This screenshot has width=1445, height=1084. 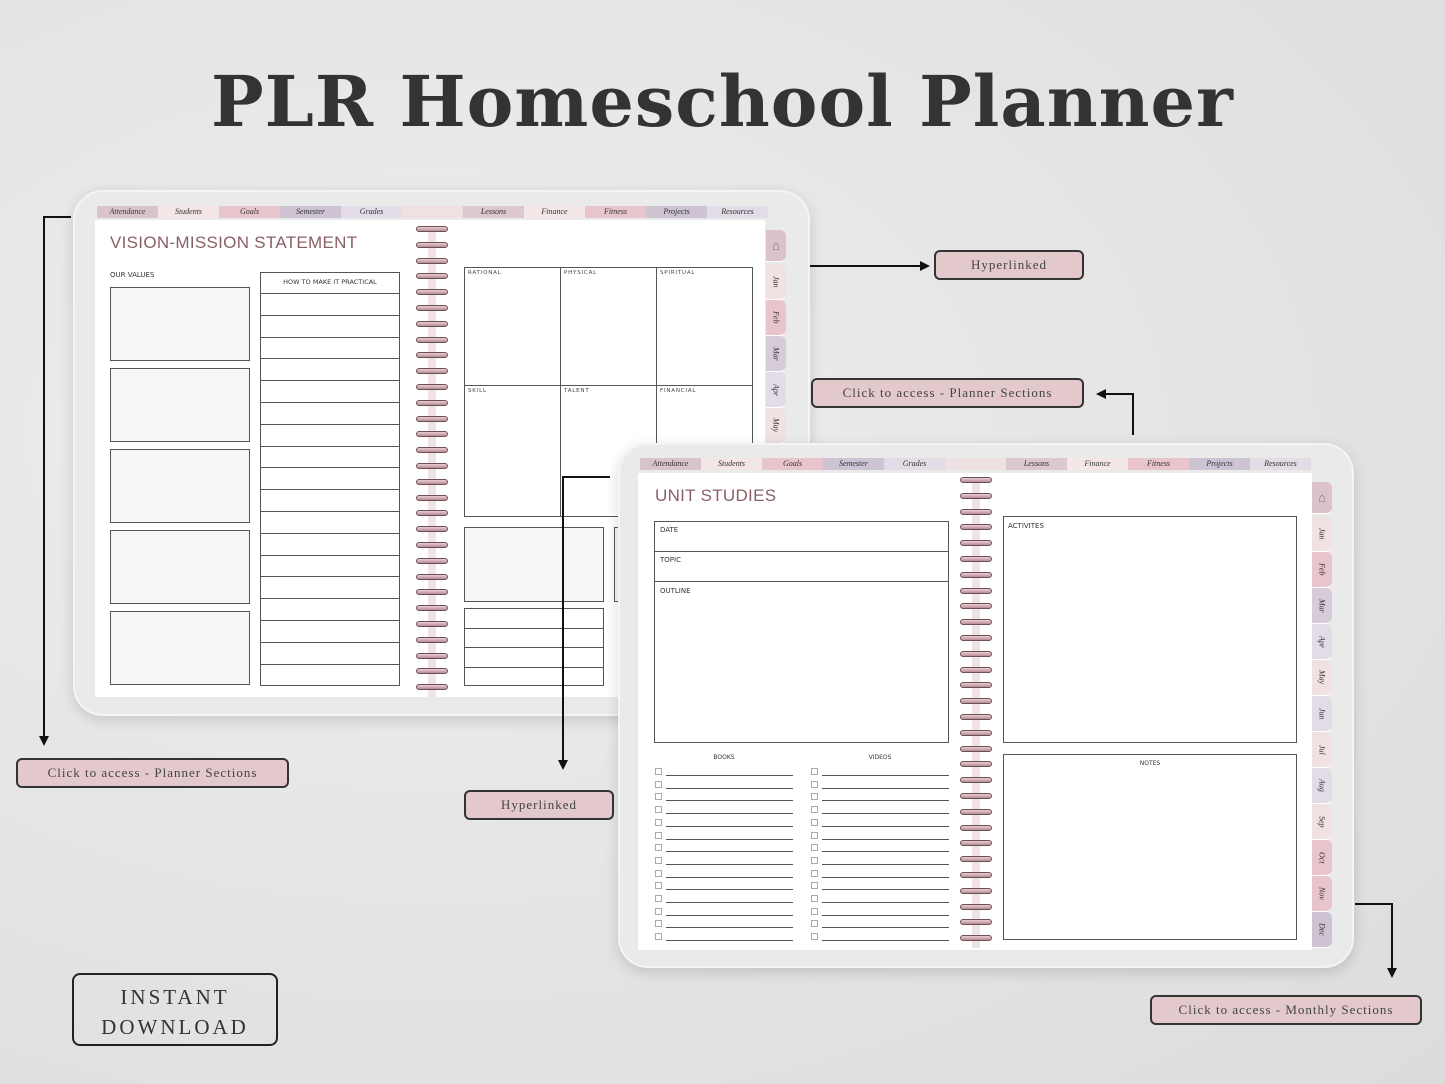 I want to click on month-tab-aug: Aug, so click(x=1322, y=786).